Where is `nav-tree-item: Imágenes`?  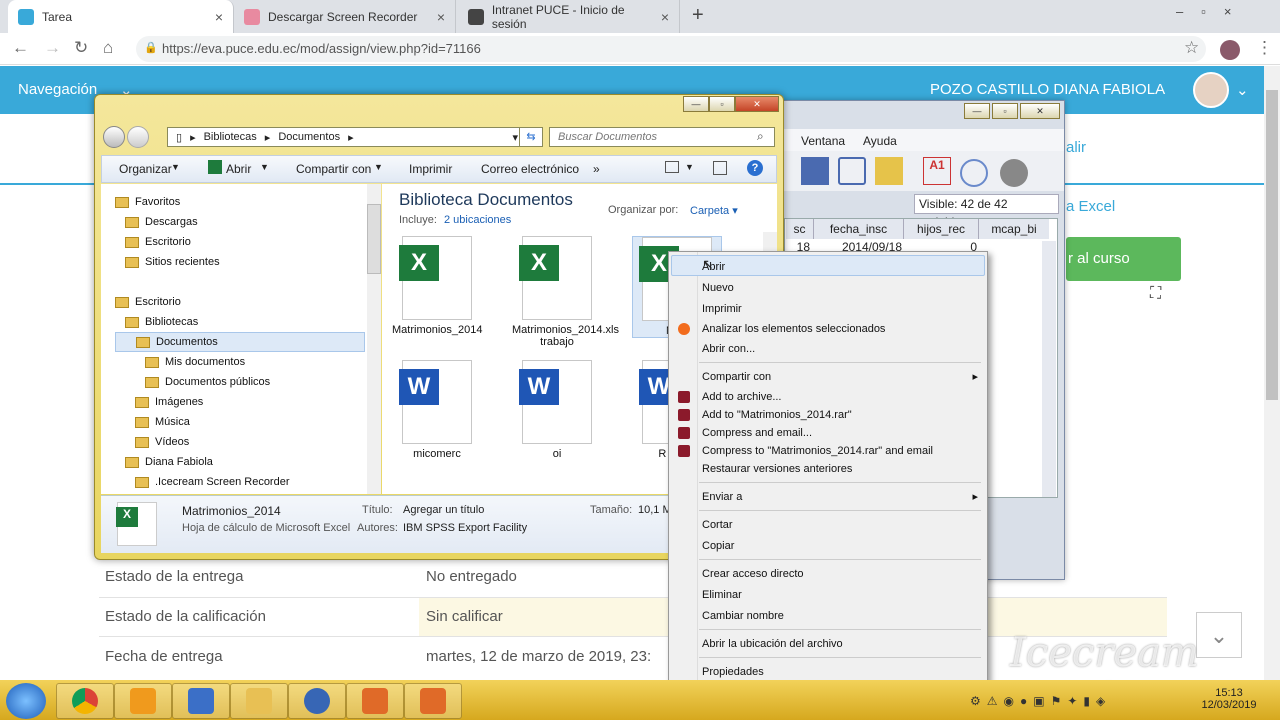 nav-tree-item: Imágenes is located at coordinates (240, 402).